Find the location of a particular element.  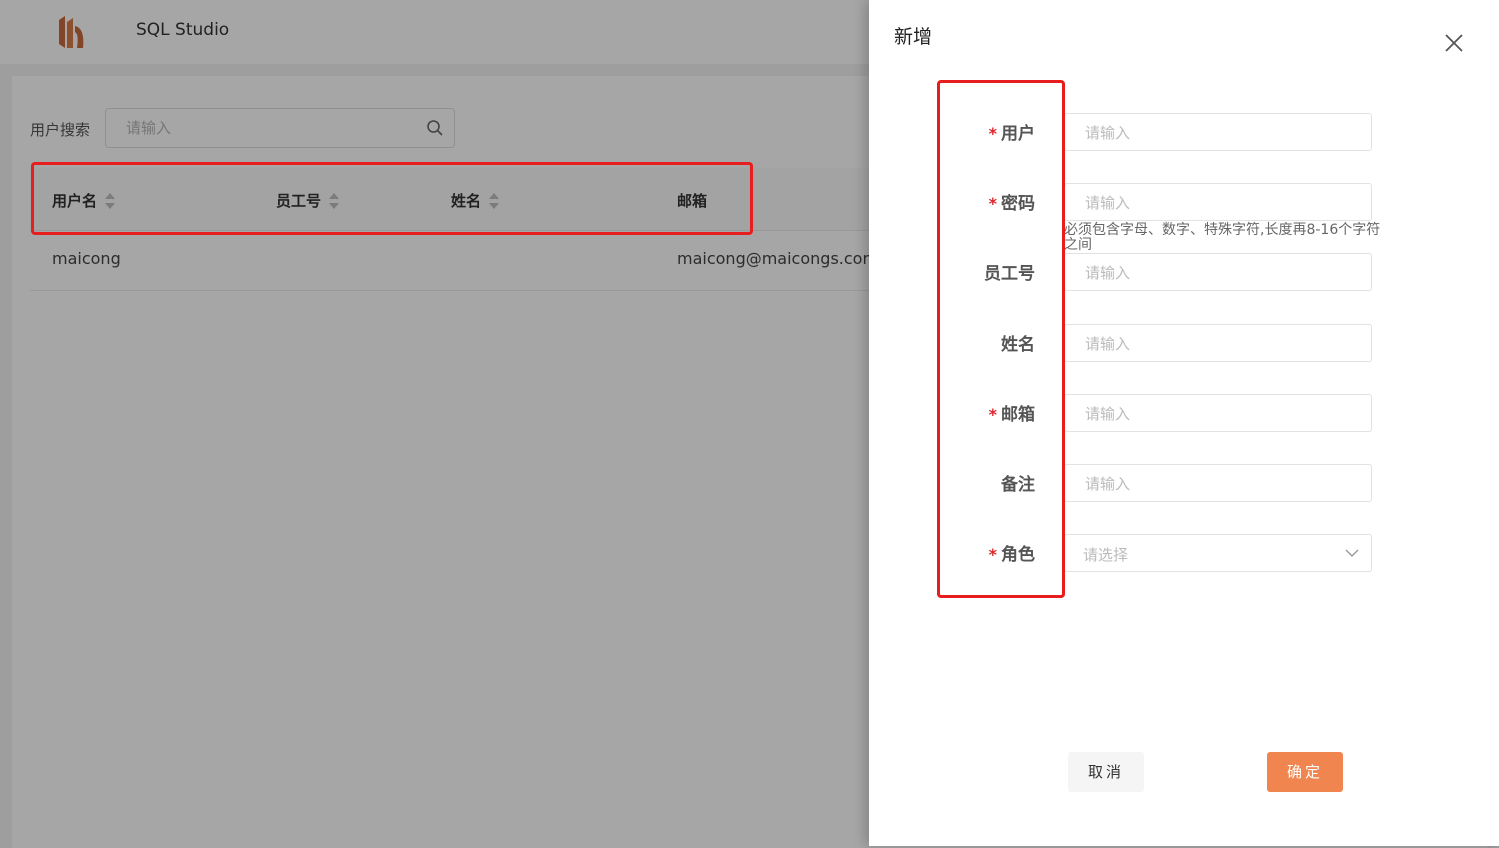

password-field is located at coordinates (1218, 202).